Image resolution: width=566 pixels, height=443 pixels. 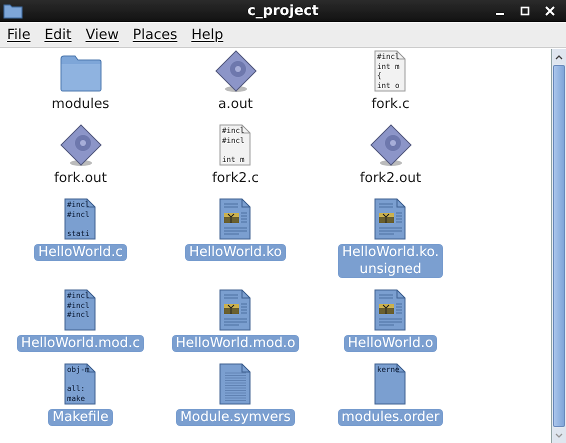 What do you see at coordinates (525, 11) in the screenshot?
I see `maximize-icon` at bounding box center [525, 11].